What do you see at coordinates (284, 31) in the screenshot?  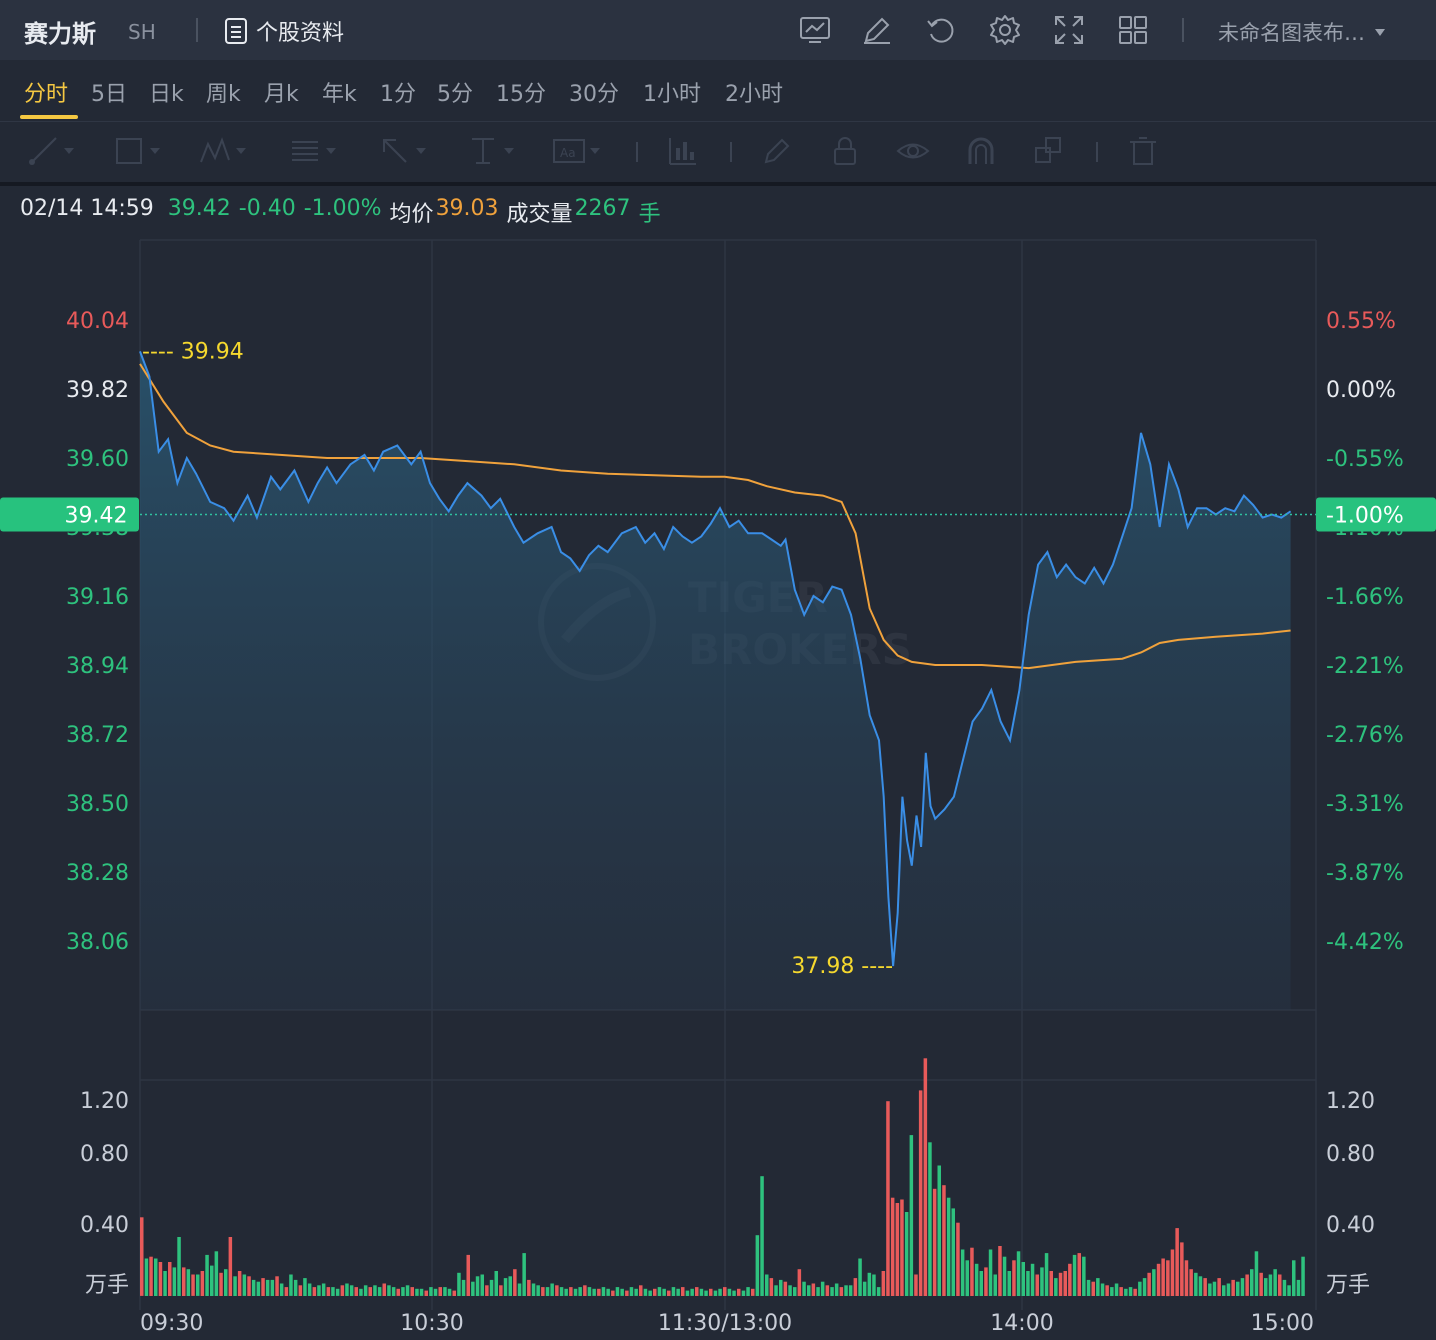 I see `stock-profile-button: 个股资料` at bounding box center [284, 31].